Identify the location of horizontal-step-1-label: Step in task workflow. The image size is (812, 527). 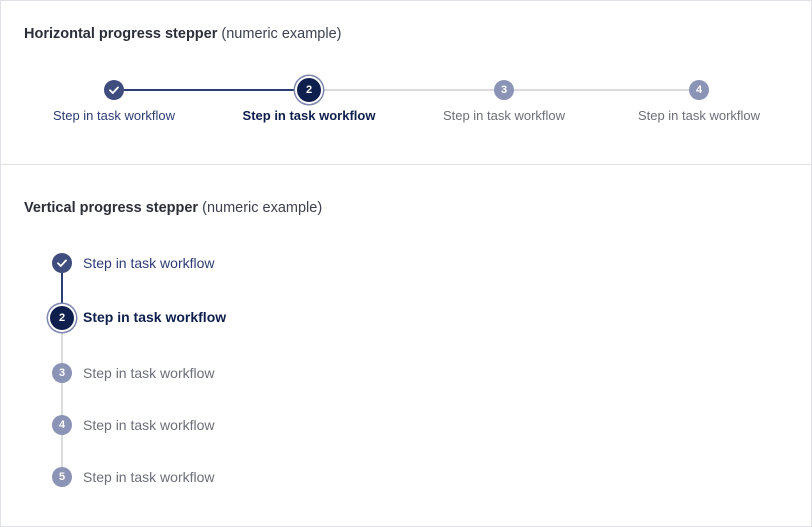
(114, 115).